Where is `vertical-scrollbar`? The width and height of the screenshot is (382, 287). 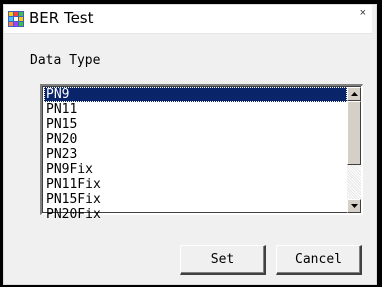 vertical-scrollbar is located at coordinates (354, 150).